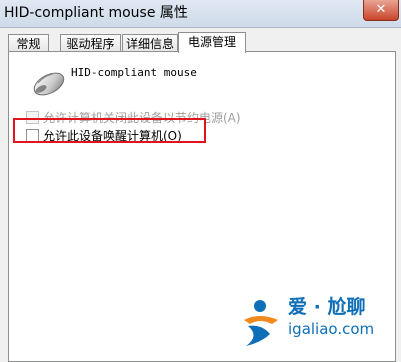  What do you see at coordinates (261, 323) in the screenshot?
I see `watermark-logo-icon` at bounding box center [261, 323].